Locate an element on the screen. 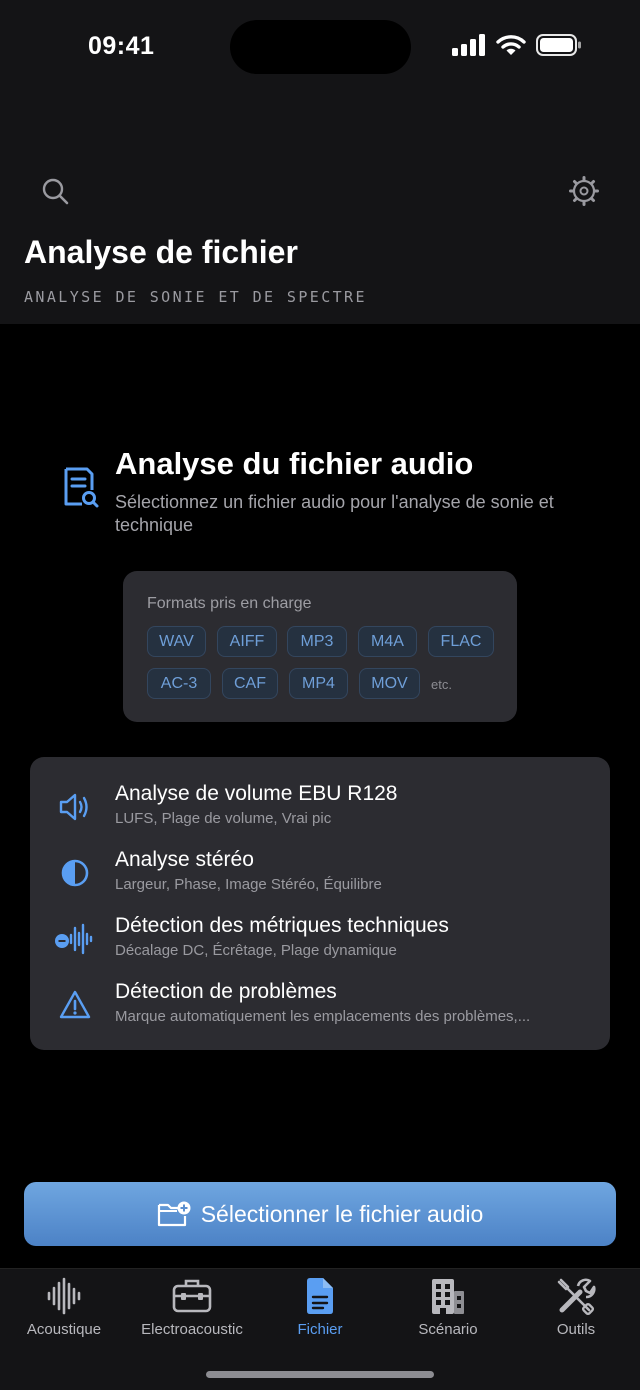  tab-label: Acoustique is located at coordinates (64, 1329).